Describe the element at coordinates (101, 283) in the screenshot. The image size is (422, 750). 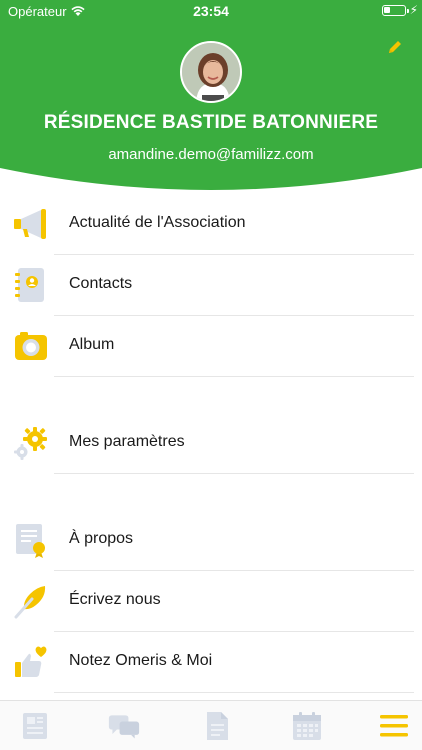
I see `menu-label: Contacts` at that location.